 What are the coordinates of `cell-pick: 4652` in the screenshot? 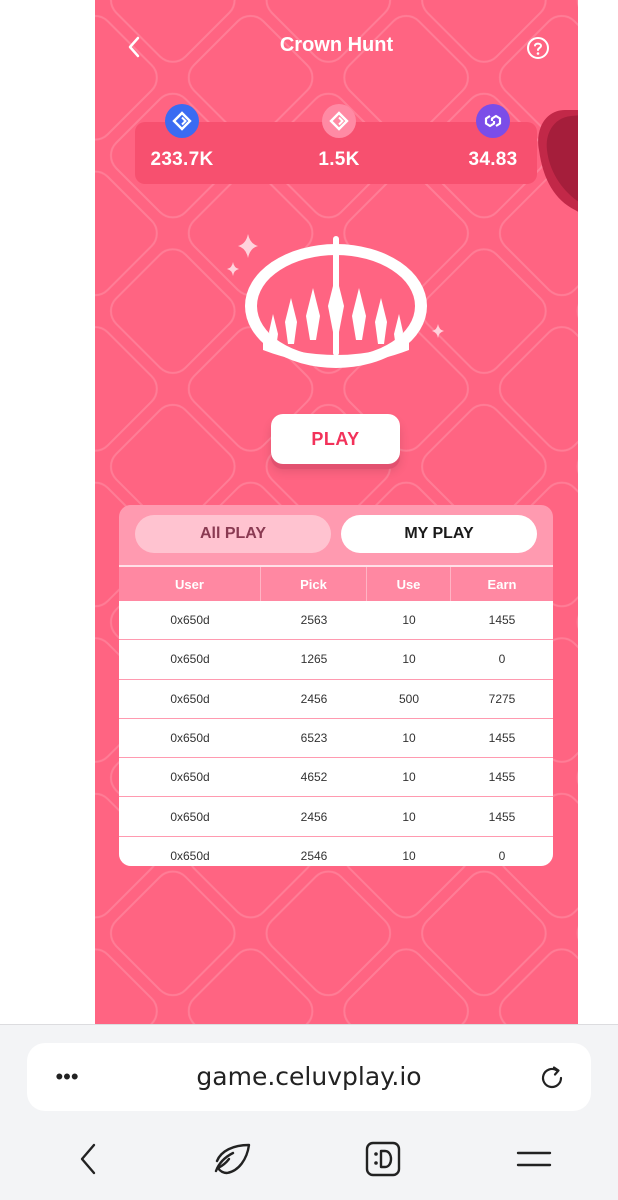 It's located at (314, 777).